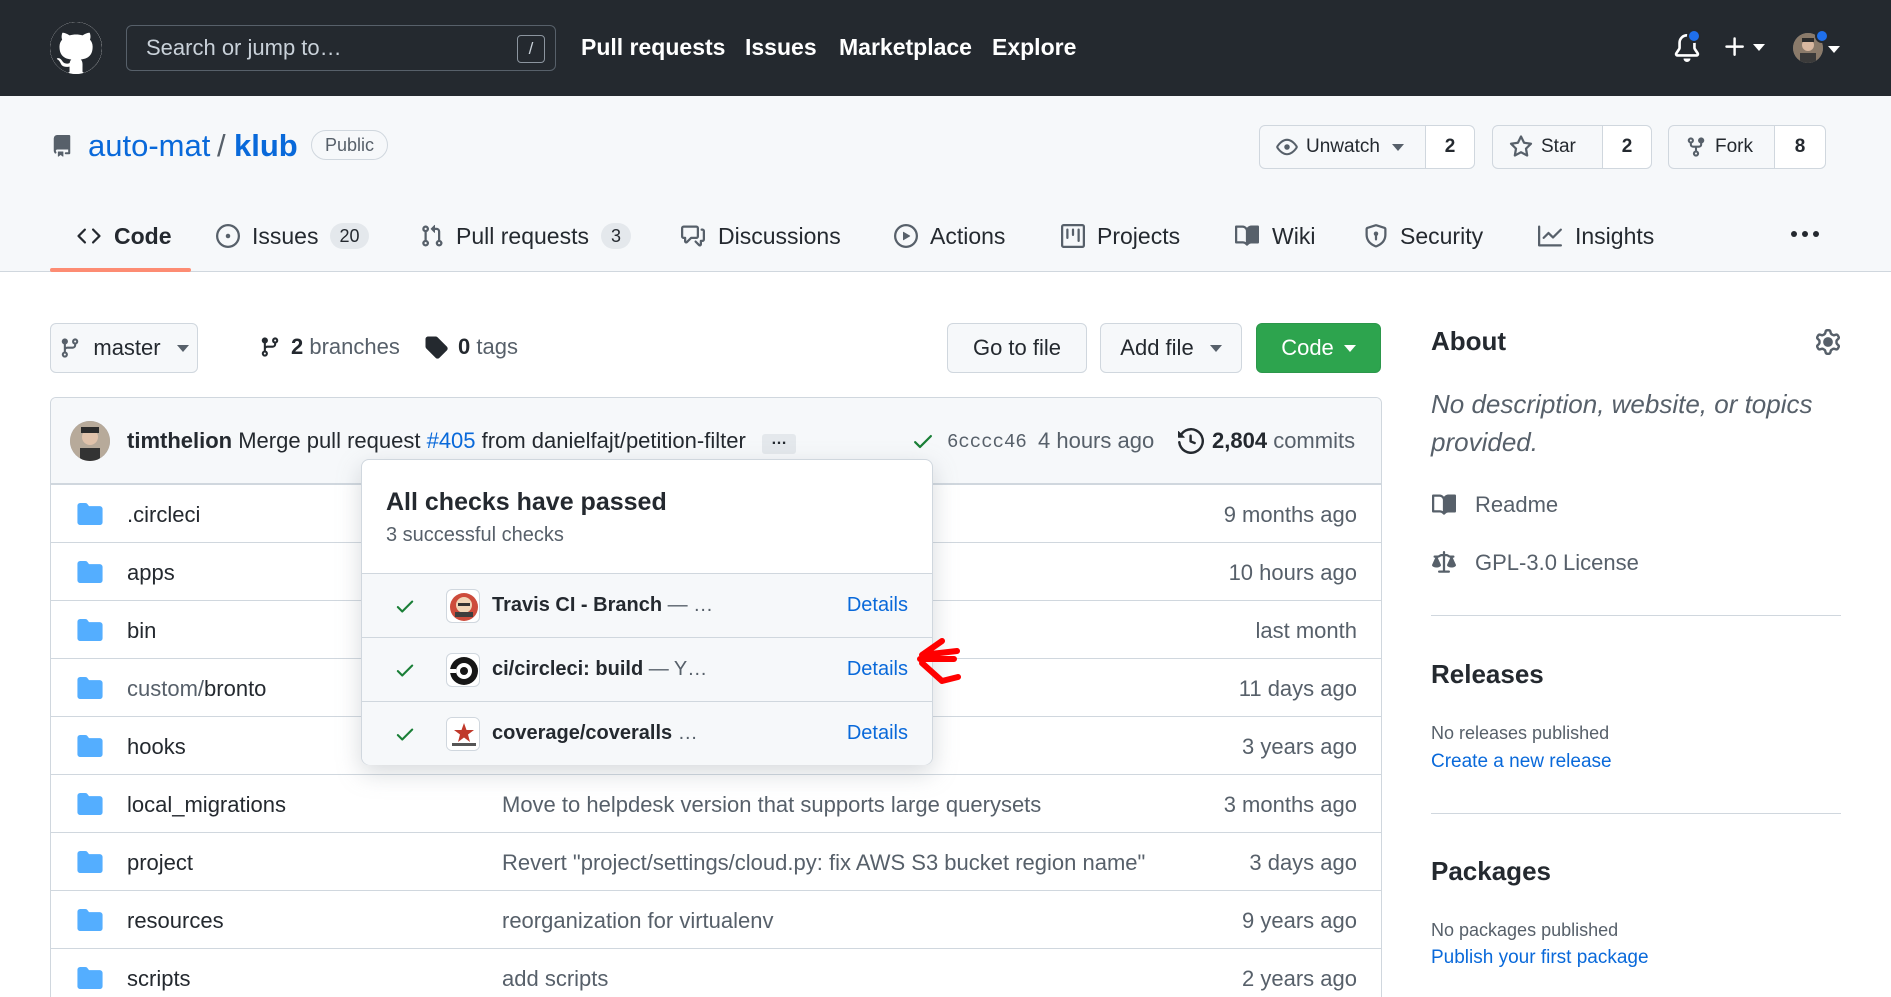 The image size is (1891, 997). I want to click on branches-link: 2 branches, so click(329, 347).